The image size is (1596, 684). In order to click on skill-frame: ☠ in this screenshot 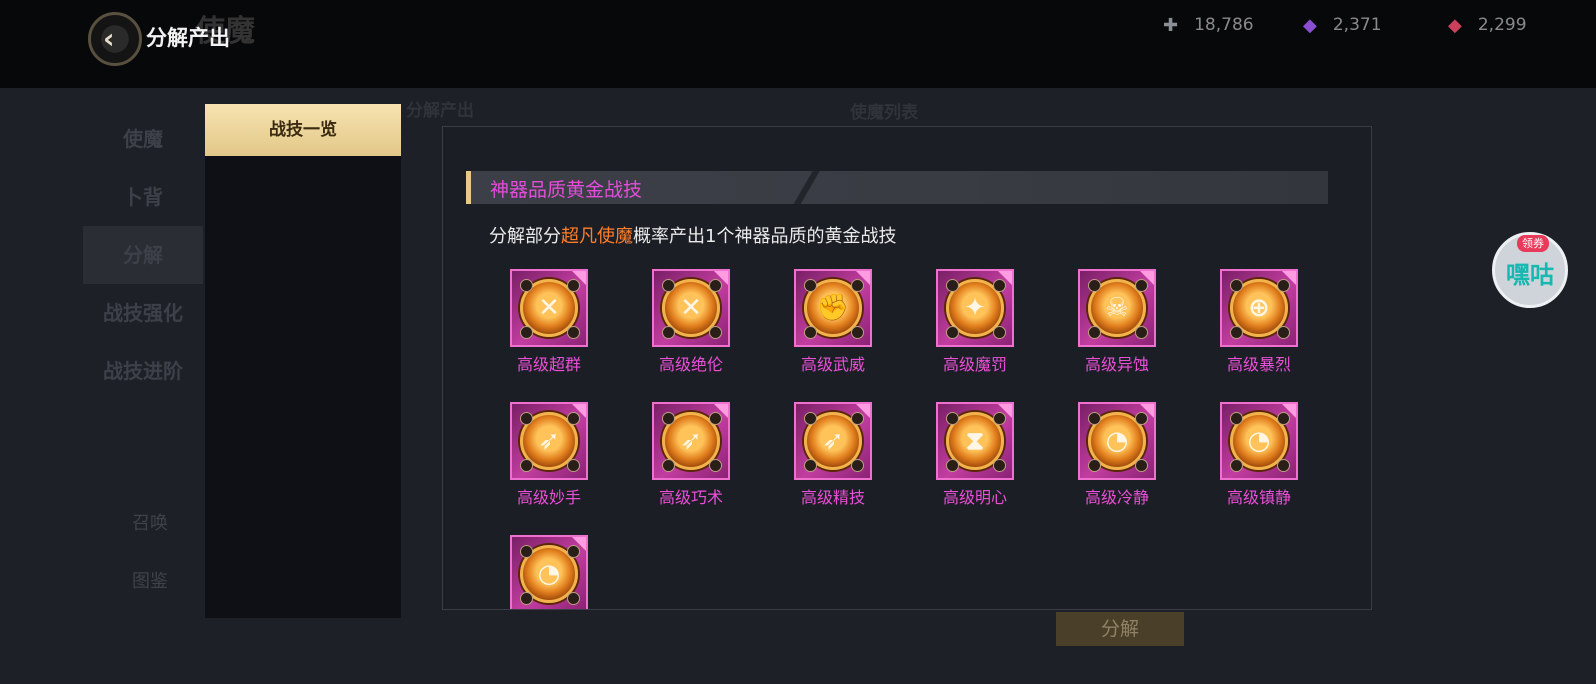, I will do `click(1117, 308)`.